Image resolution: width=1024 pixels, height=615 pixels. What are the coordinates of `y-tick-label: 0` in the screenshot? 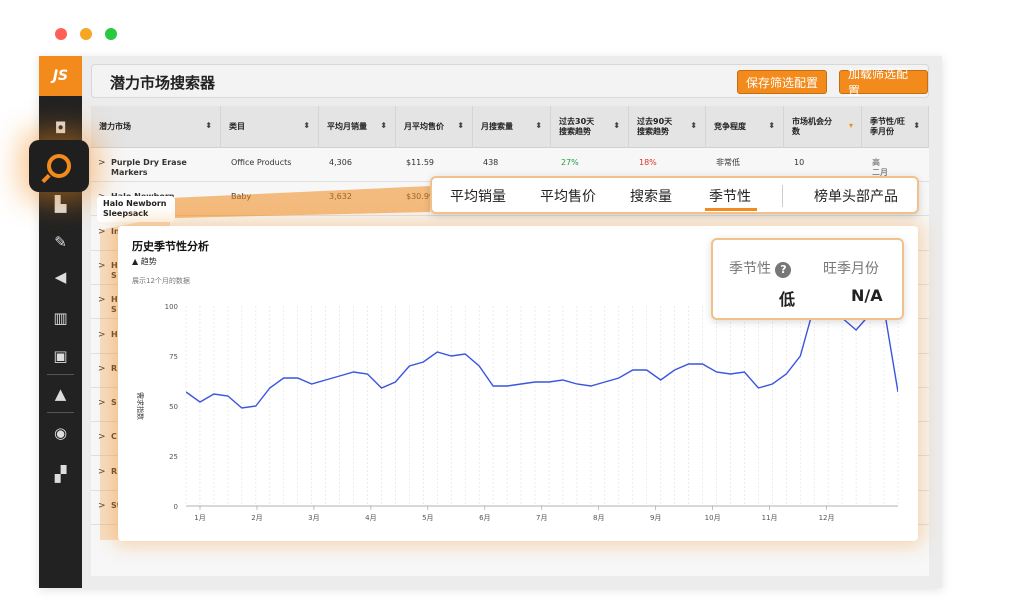 It's located at (176, 507).